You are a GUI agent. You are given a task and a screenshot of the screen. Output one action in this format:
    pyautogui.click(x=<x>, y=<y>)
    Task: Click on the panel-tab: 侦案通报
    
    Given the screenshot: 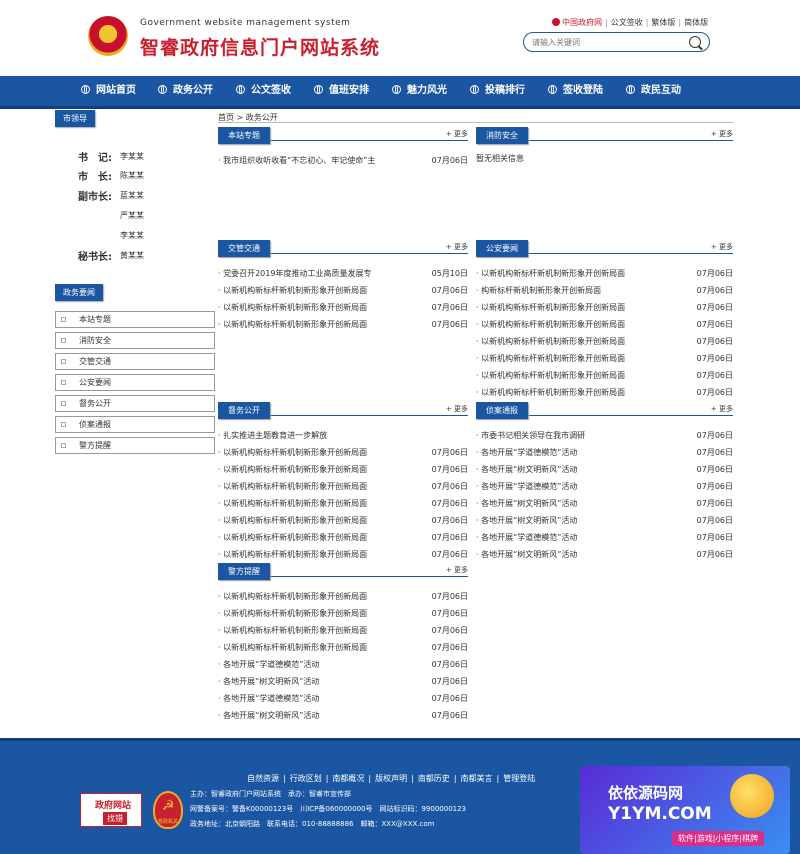 What is the action you would take?
    pyautogui.click(x=502, y=410)
    